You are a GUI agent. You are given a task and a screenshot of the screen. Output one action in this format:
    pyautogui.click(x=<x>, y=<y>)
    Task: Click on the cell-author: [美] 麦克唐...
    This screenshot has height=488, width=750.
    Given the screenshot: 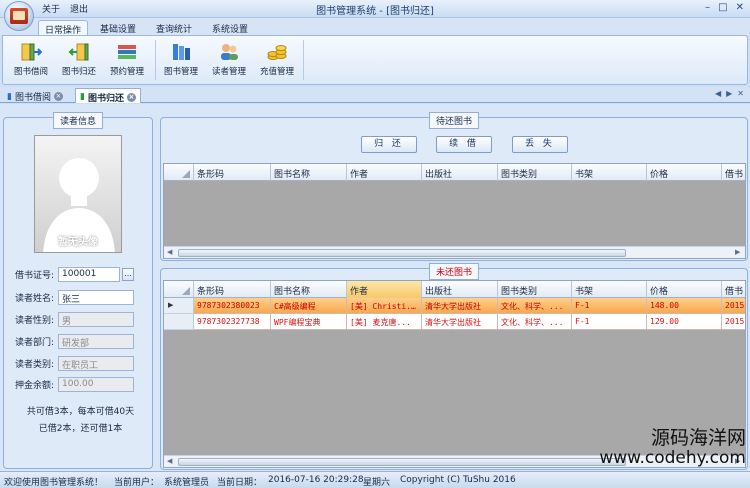 What is the action you would take?
    pyautogui.click(x=384, y=322)
    